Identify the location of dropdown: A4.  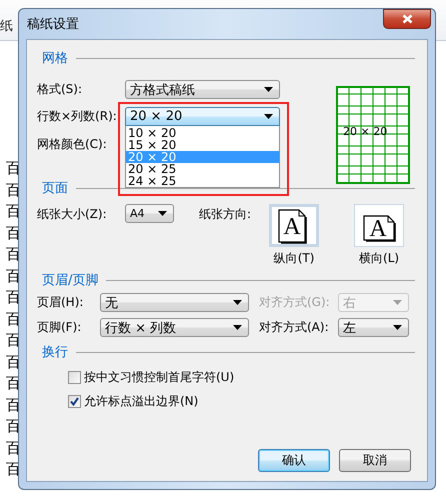
(149, 213).